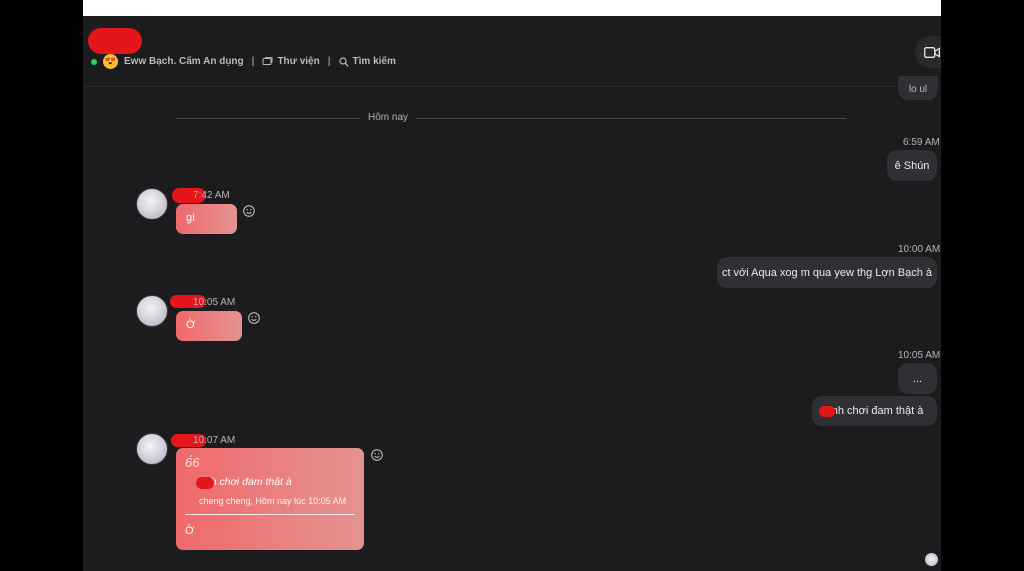  What do you see at coordinates (94, 61) in the screenshot?
I see `online-status-dot` at bounding box center [94, 61].